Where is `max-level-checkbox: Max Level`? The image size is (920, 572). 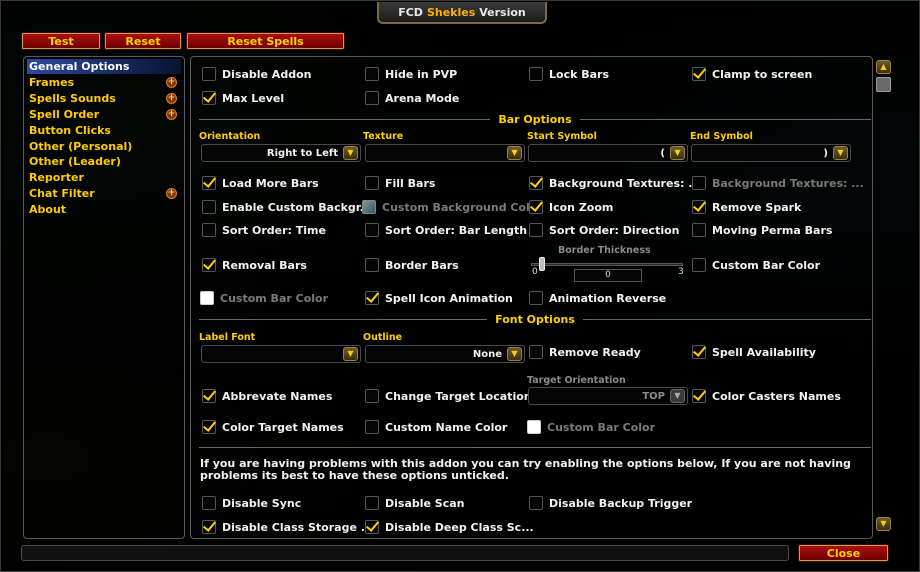 max-level-checkbox: Max Level is located at coordinates (243, 98).